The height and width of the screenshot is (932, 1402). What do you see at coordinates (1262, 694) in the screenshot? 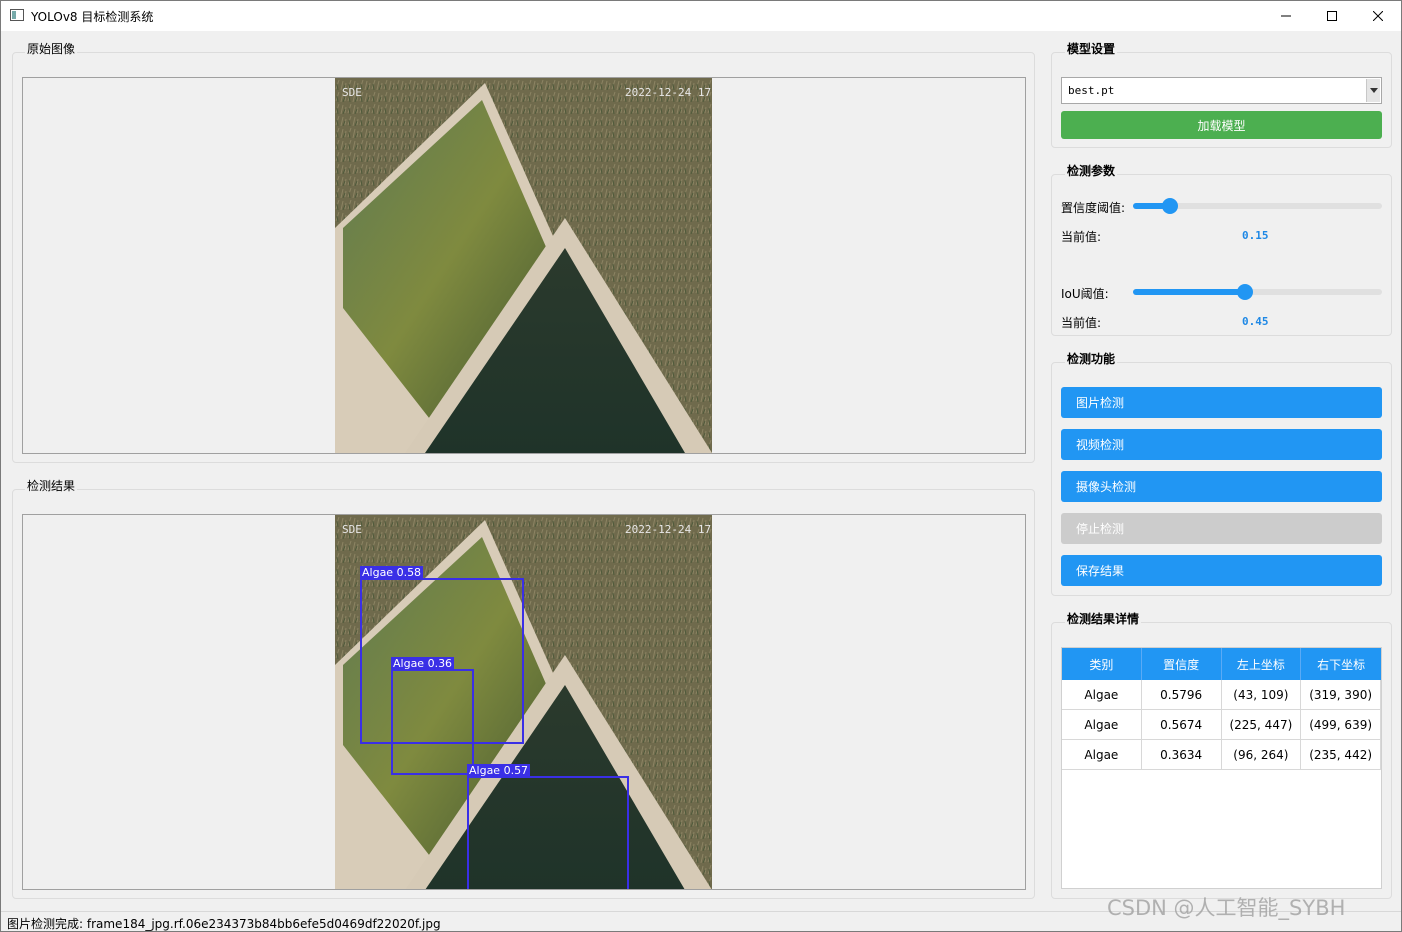
I see `table-cell: (43, 109)` at bounding box center [1262, 694].